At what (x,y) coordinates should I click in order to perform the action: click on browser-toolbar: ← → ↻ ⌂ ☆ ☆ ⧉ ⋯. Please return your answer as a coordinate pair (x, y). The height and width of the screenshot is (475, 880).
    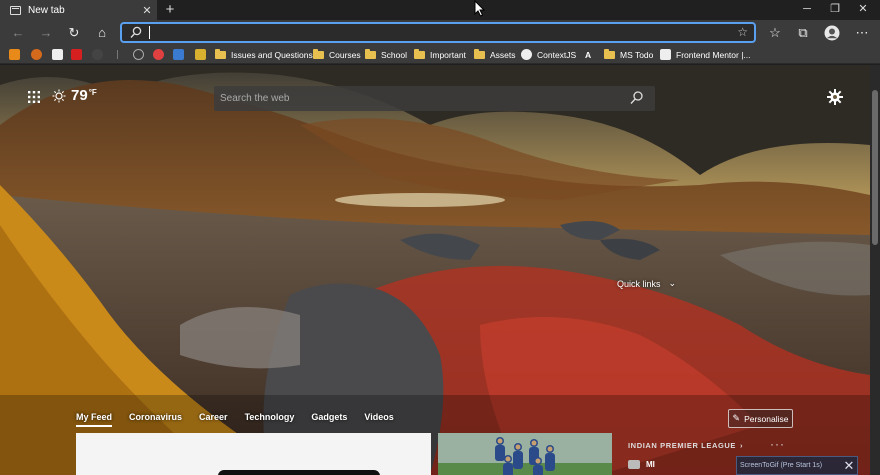
    Looking at the image, I should click on (440, 32).